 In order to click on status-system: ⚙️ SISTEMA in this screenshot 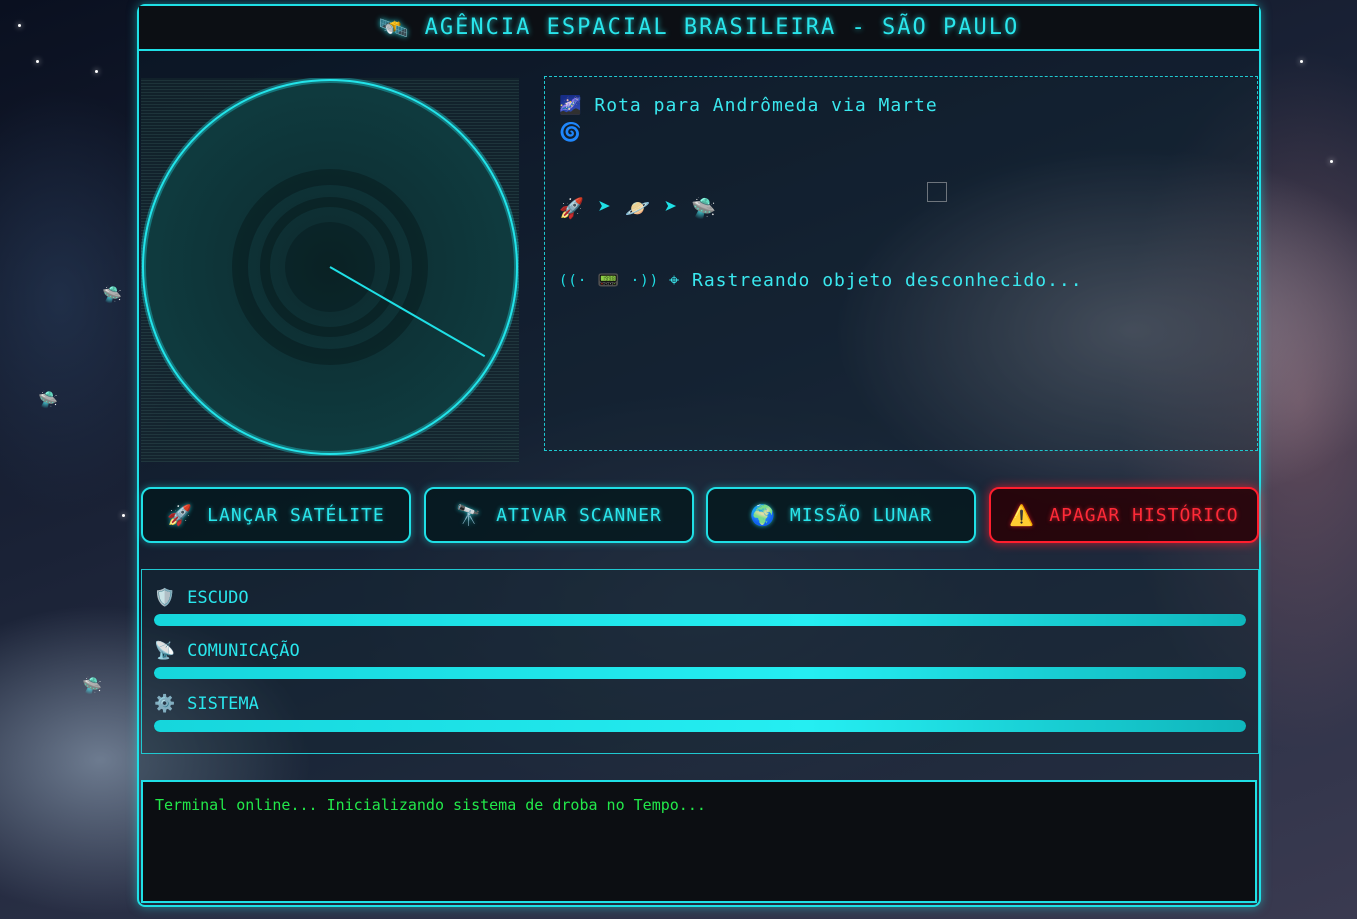, I will do `click(700, 712)`.